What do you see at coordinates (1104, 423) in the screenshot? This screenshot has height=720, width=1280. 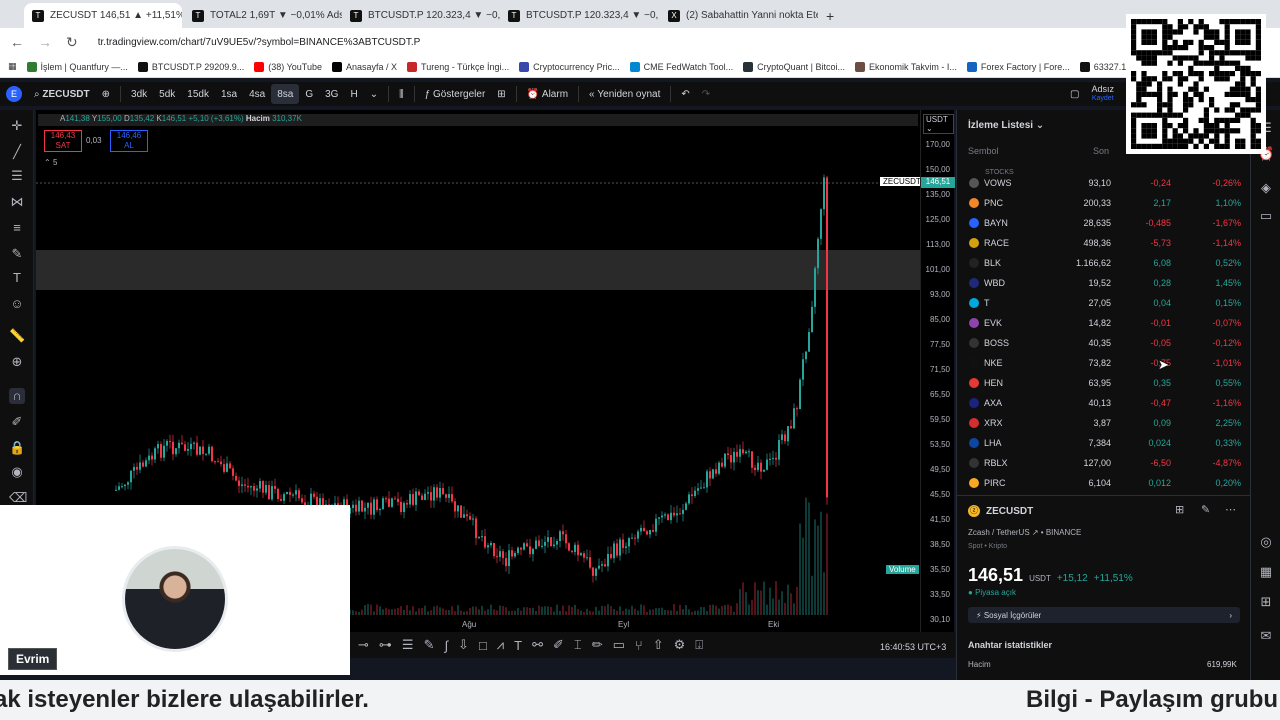 I see `watchlist-row: XRX 3,87 0,09 2,25%` at bounding box center [1104, 423].